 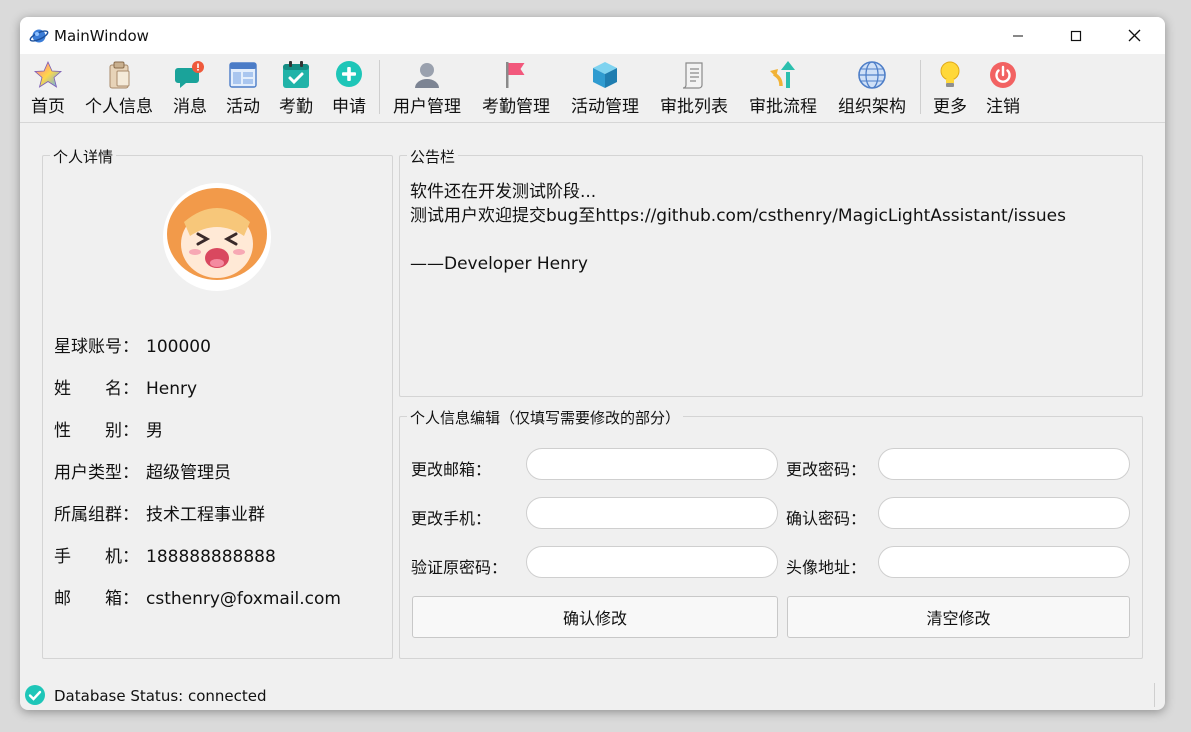 I want to click on email-field-label: 更改邮箱：, so click(x=451, y=469).